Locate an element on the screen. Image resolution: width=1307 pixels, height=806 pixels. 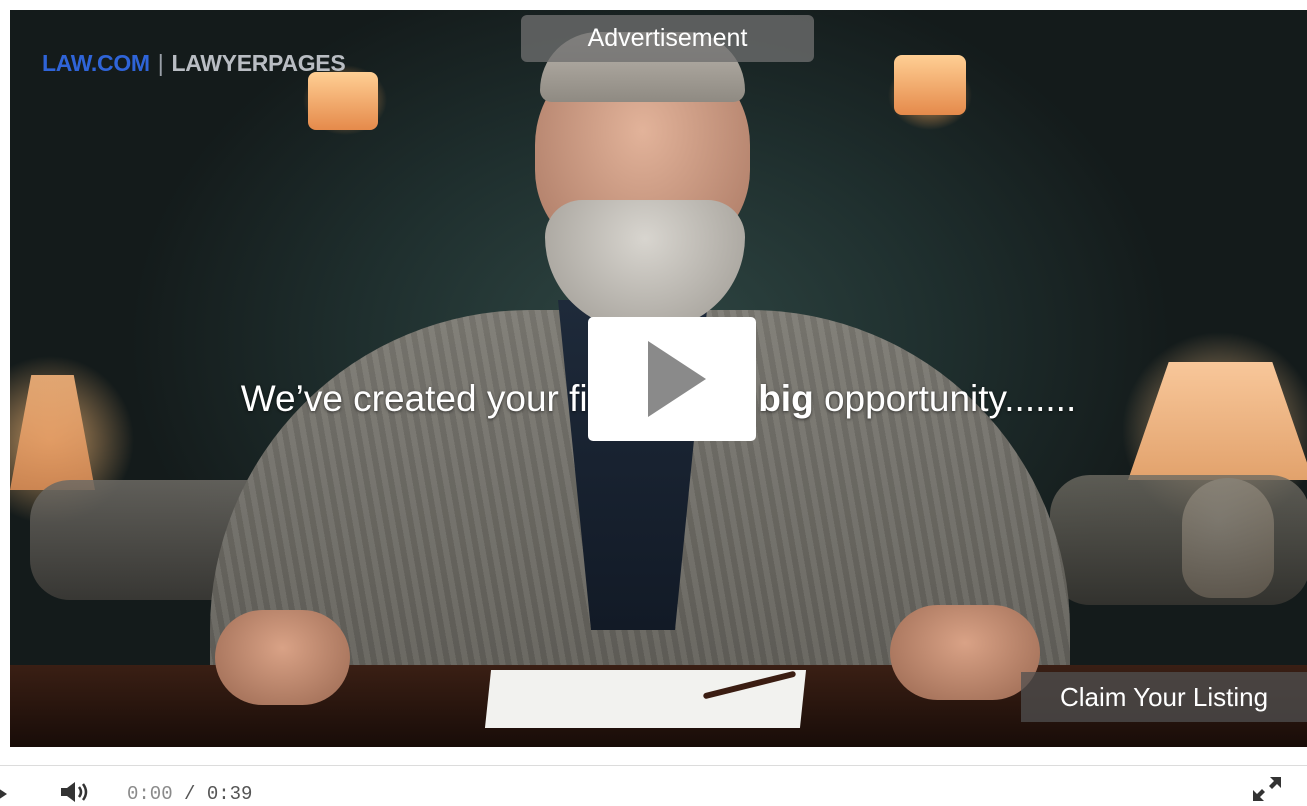
play-overlay-button is located at coordinates (672, 379).